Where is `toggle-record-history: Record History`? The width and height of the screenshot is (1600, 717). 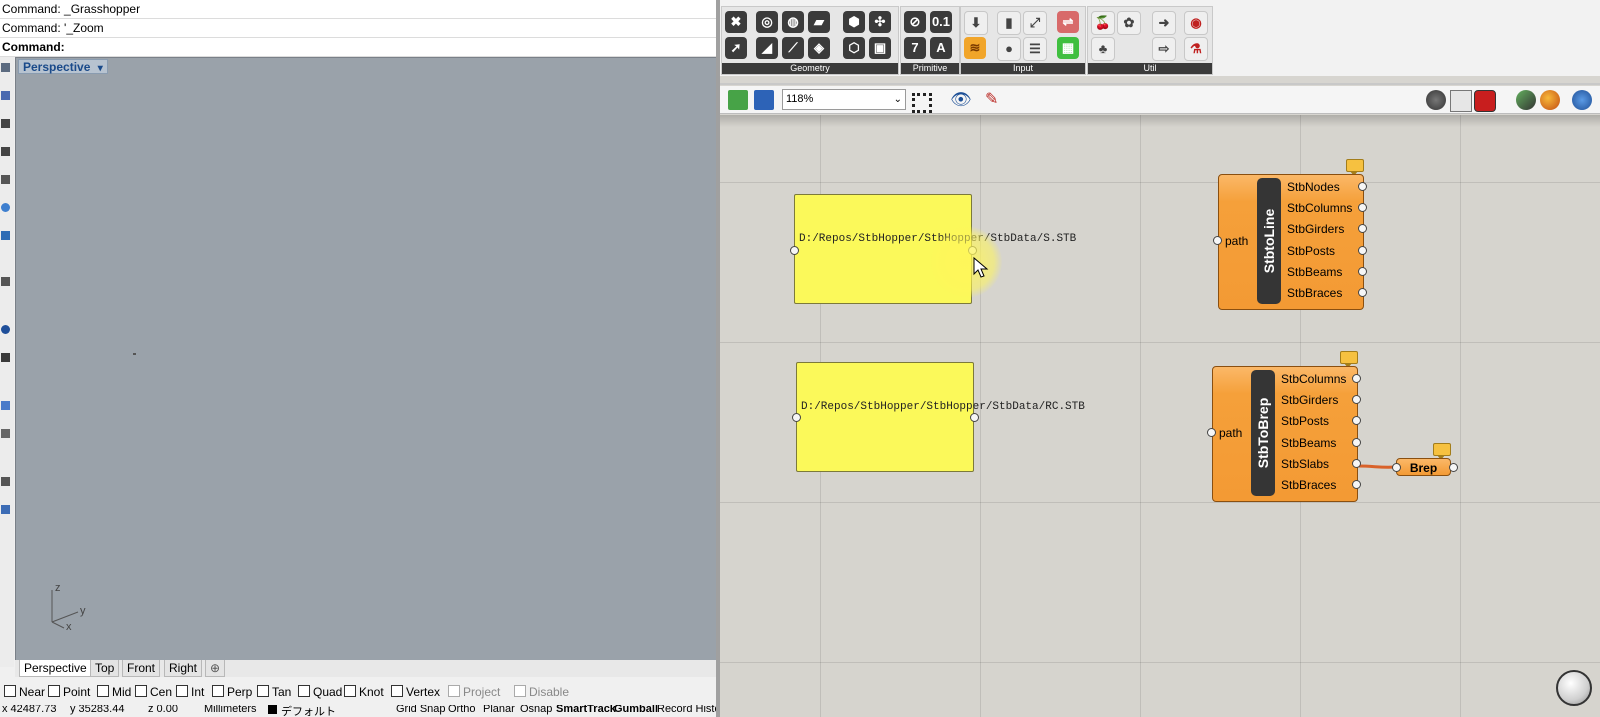
toggle-record-history: Record History is located at coordinates (687, 710).